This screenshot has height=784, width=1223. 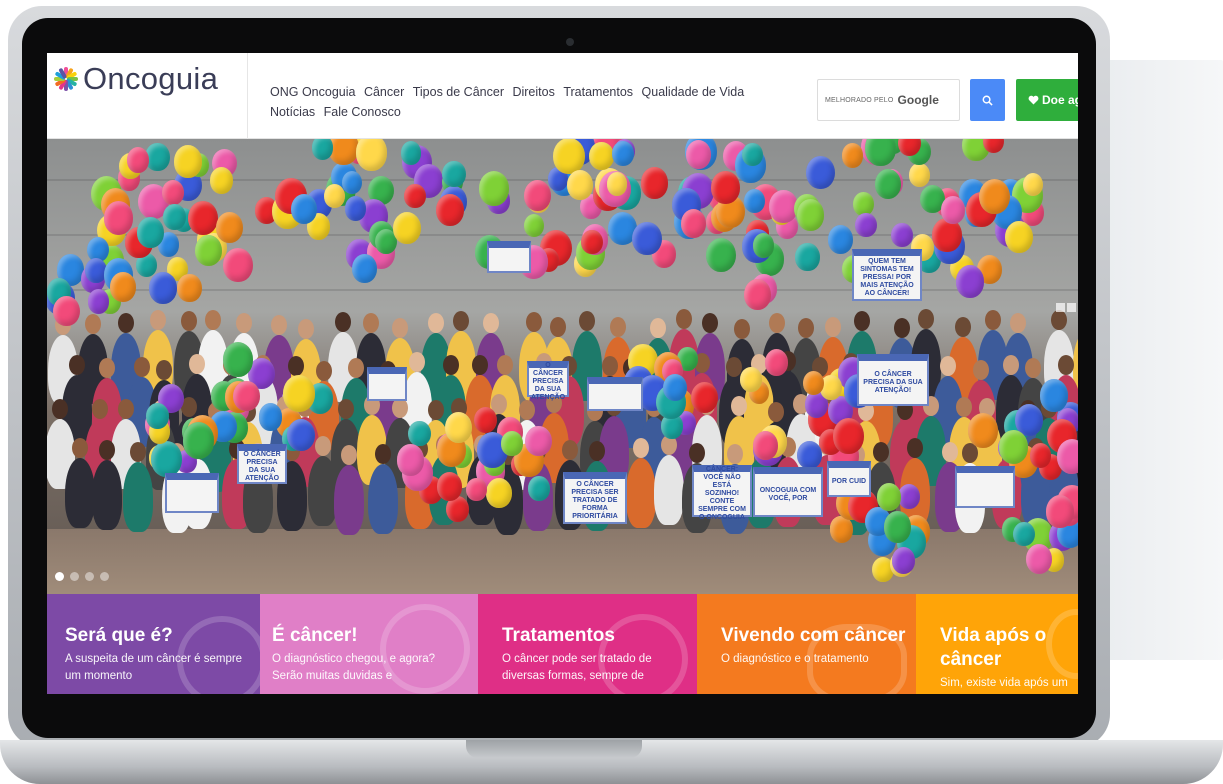 I want to click on carousel-next, so click(x=1071, y=307).